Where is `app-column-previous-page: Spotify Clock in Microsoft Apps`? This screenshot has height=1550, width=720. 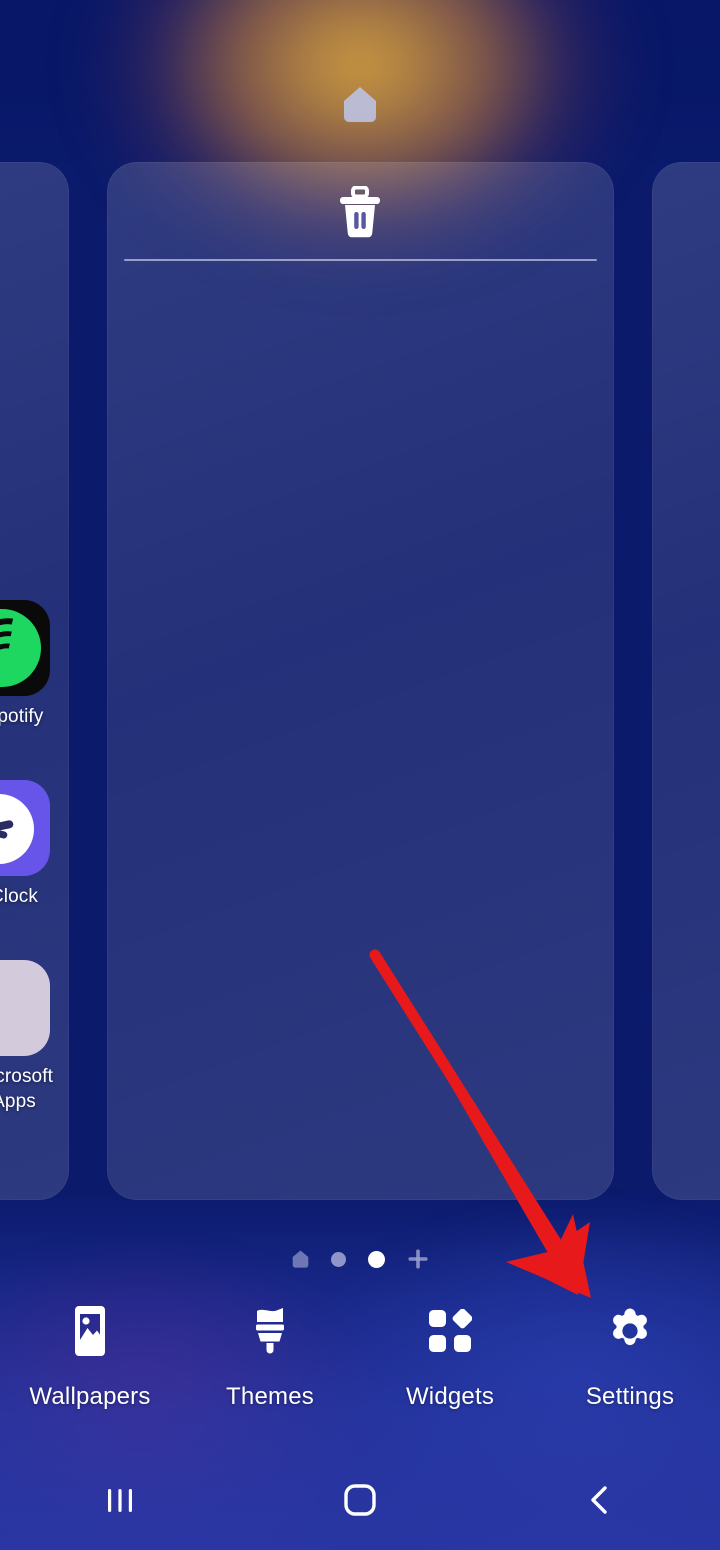
app-column-previous-page: Spotify Clock in Microsoft Apps is located at coordinates (37, 870).